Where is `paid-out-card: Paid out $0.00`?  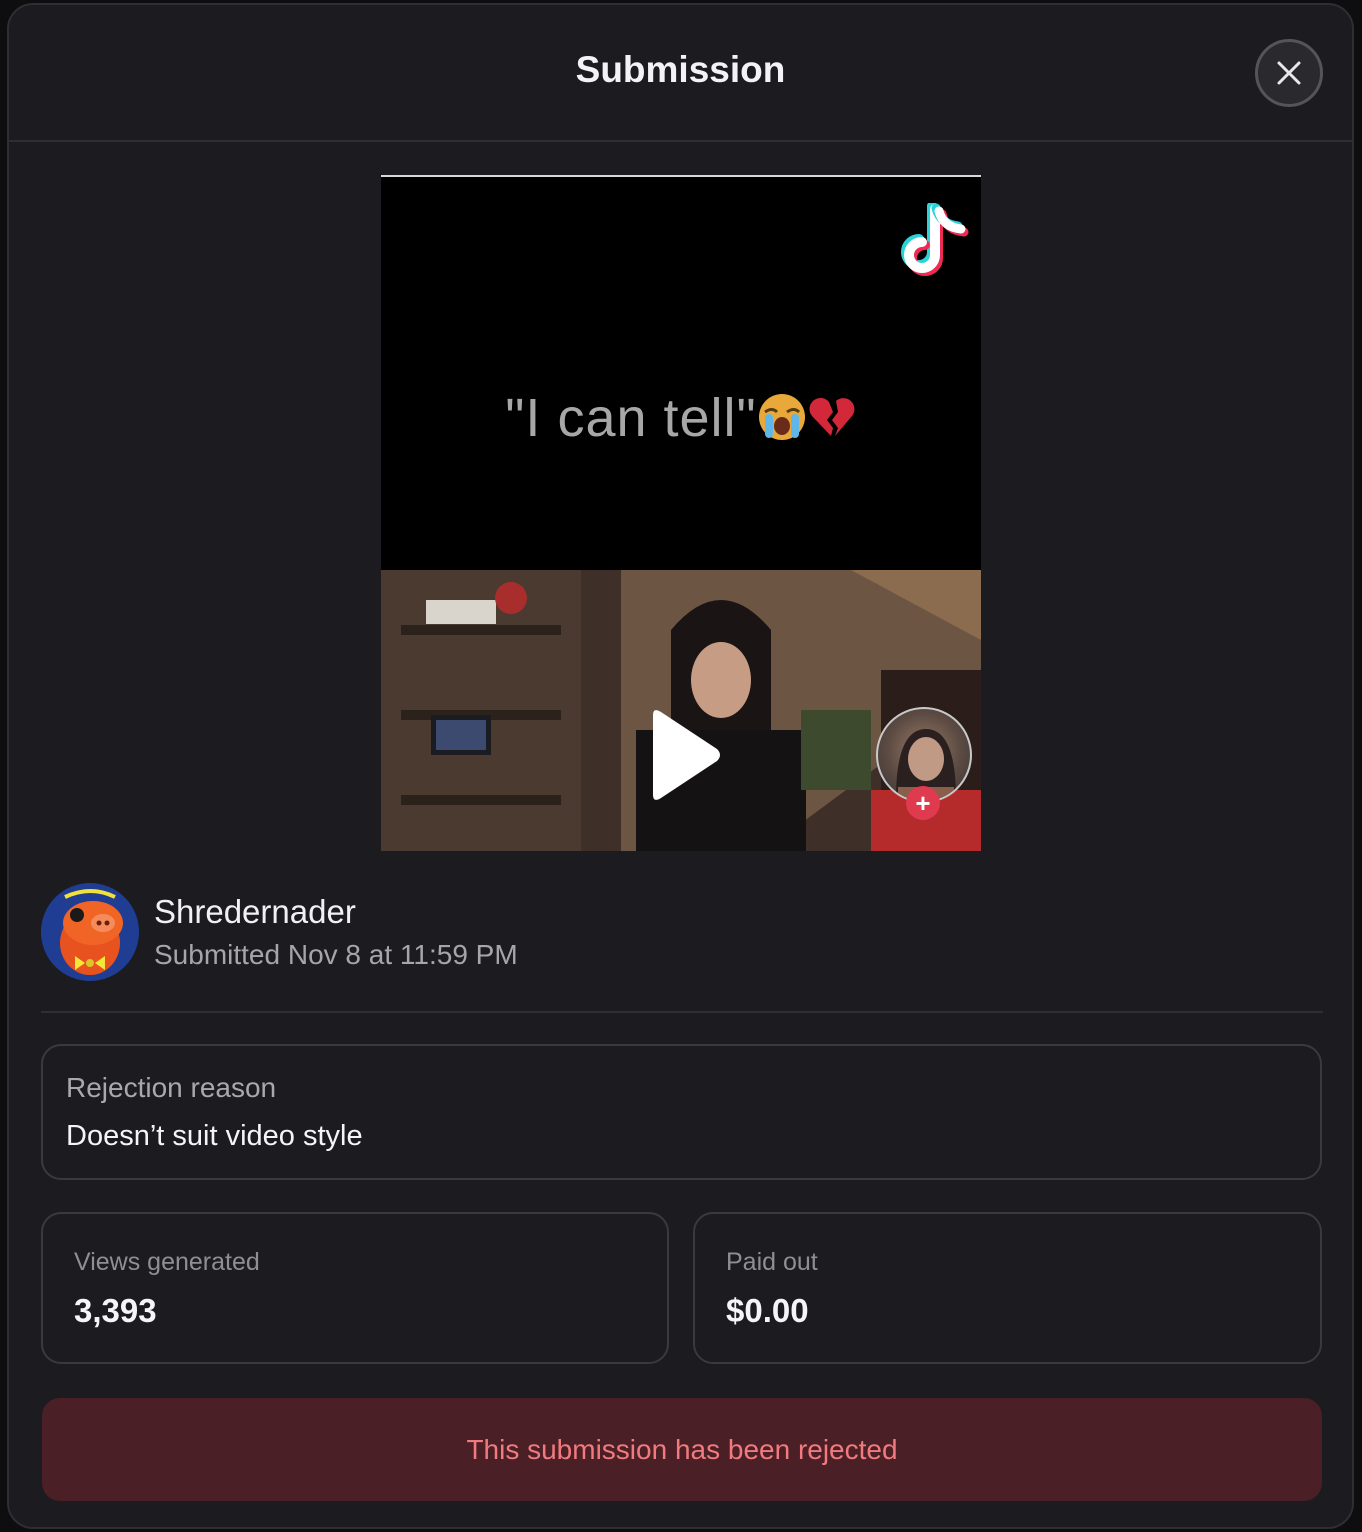 paid-out-card: Paid out $0.00 is located at coordinates (1007, 1288).